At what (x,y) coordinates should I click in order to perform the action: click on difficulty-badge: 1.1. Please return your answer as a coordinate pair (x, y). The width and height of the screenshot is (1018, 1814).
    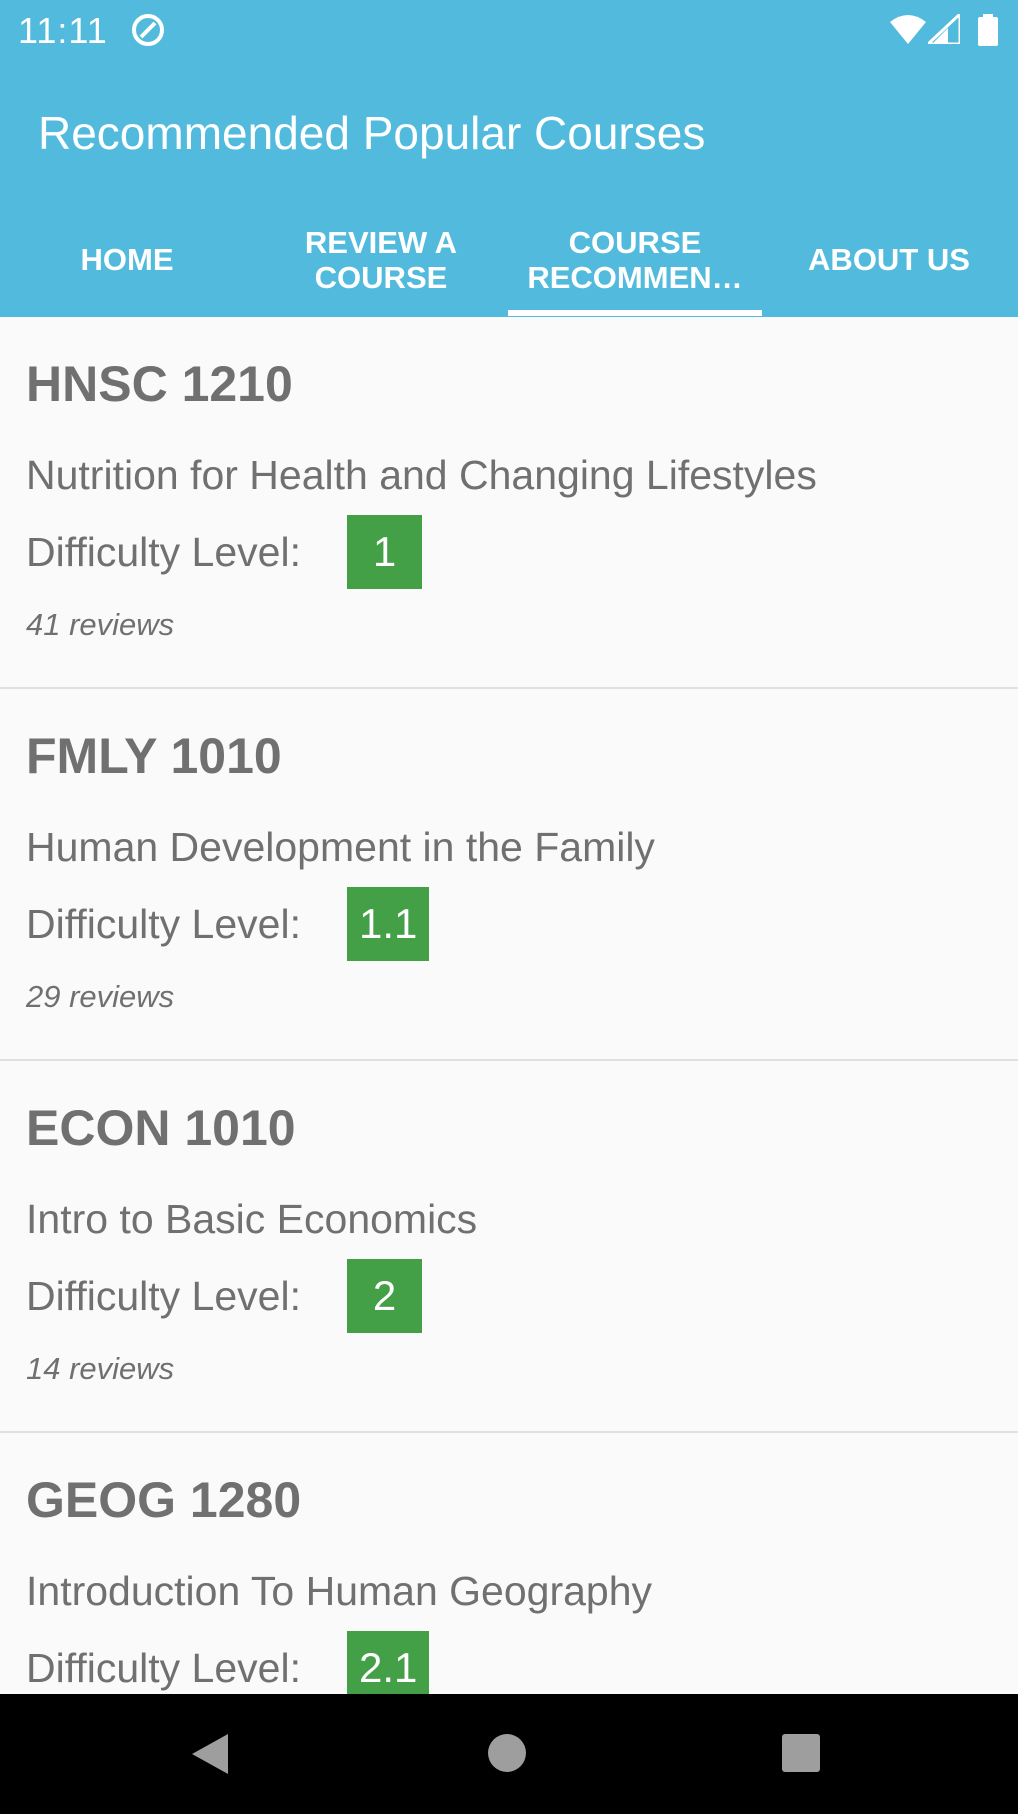
    Looking at the image, I should click on (388, 924).